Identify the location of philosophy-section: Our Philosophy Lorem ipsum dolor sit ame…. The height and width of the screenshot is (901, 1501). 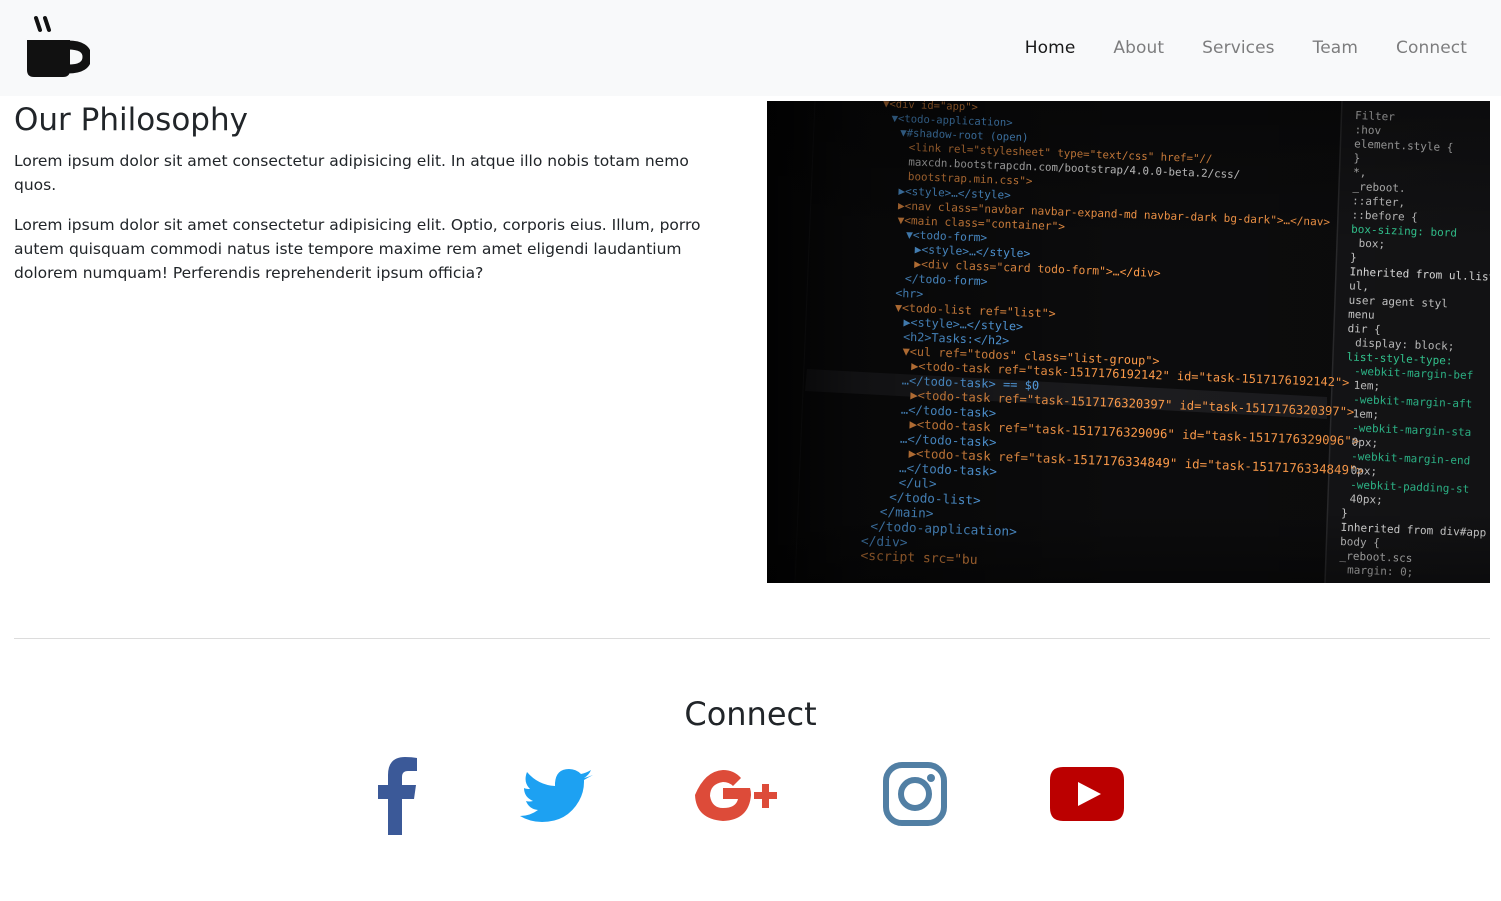
(374, 200).